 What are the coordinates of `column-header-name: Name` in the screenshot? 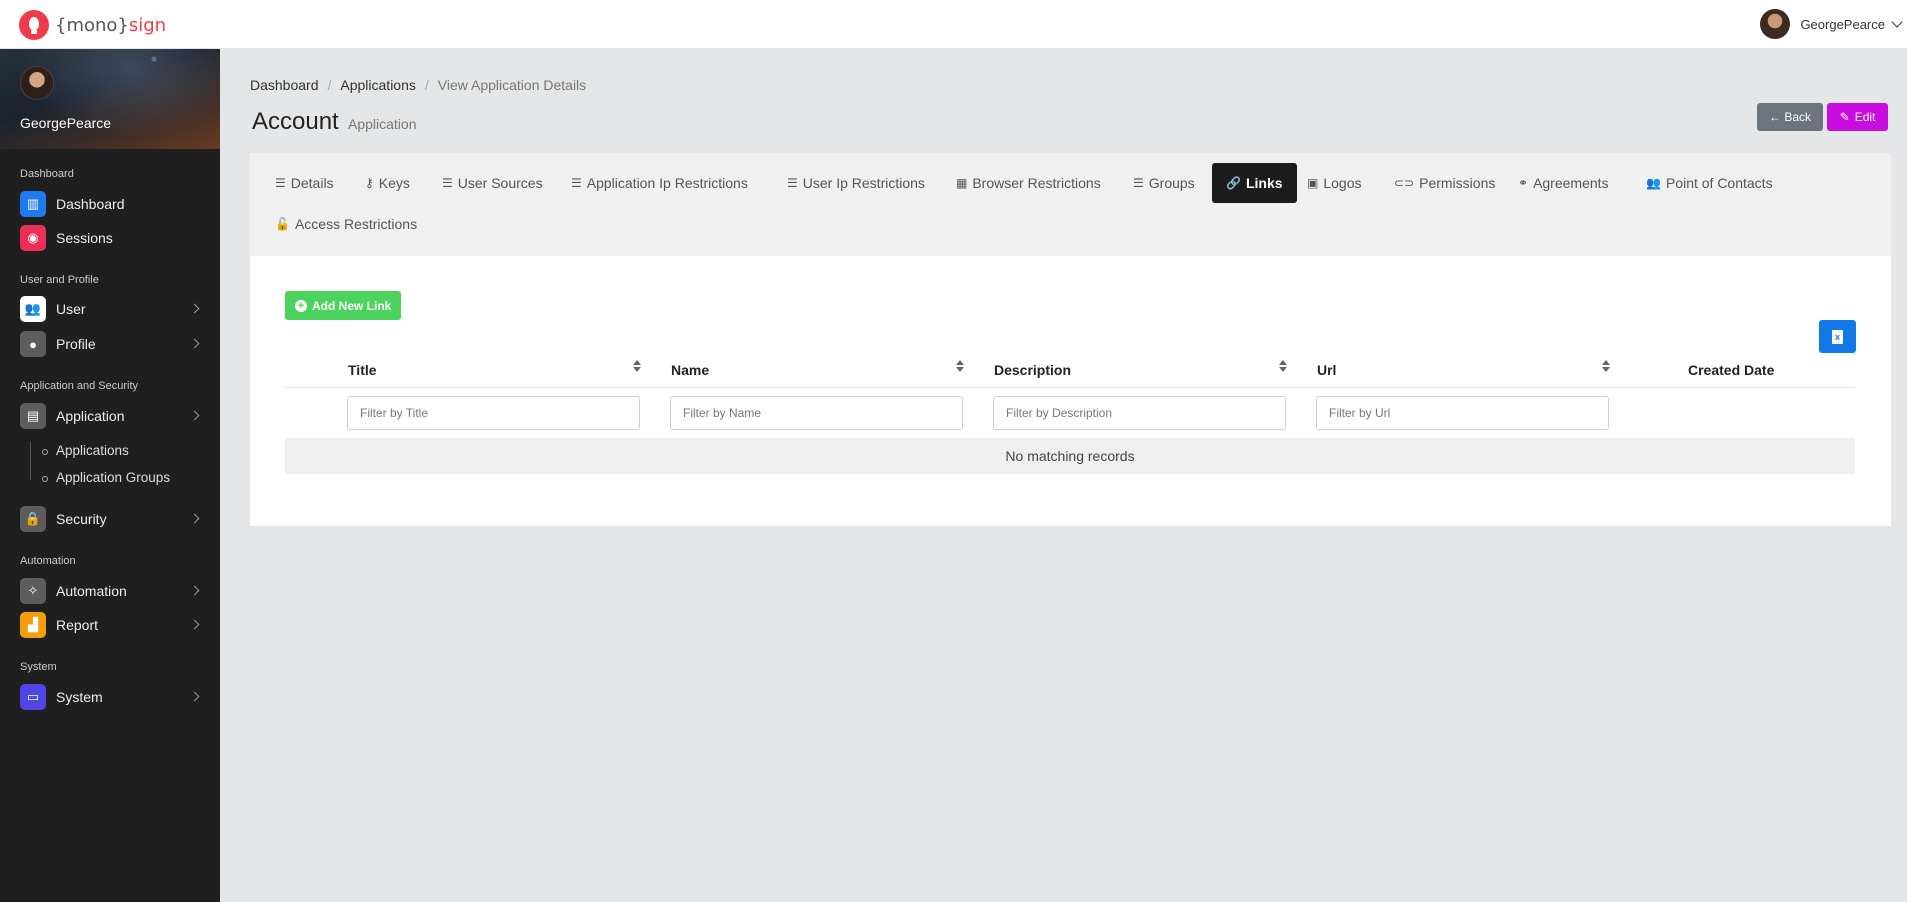 It's located at (690, 370).